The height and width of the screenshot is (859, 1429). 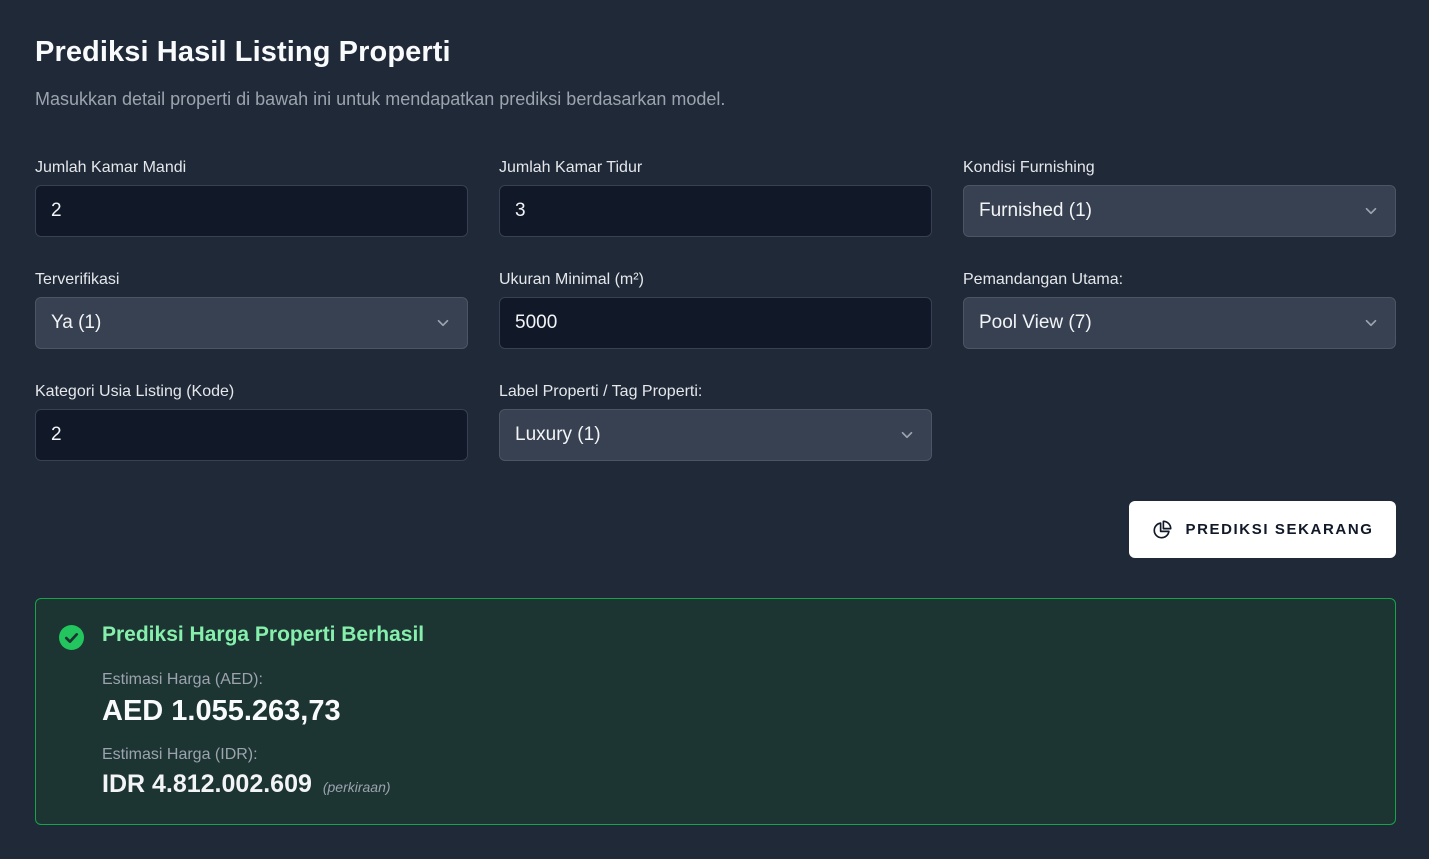 I want to click on furnishing-label: Kondisi Furnishing, so click(x=1029, y=167).